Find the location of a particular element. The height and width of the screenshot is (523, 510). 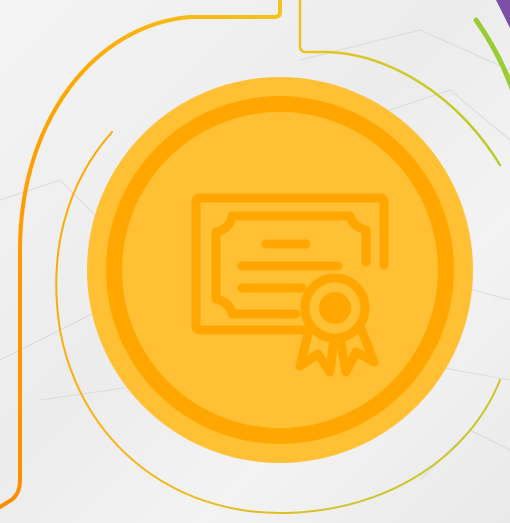

purple-corner is located at coordinates (503, 14).